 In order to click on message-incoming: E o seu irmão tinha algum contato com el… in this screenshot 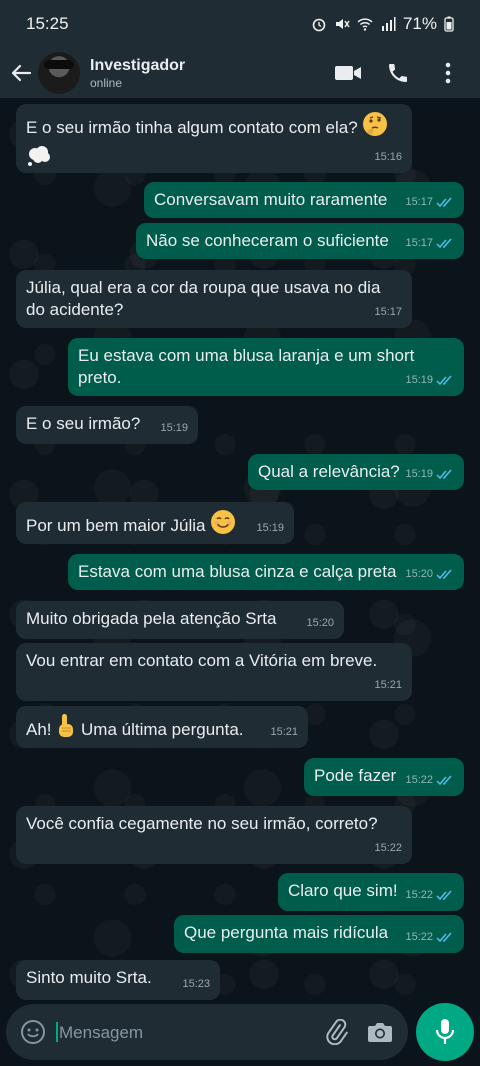, I will do `click(214, 138)`.